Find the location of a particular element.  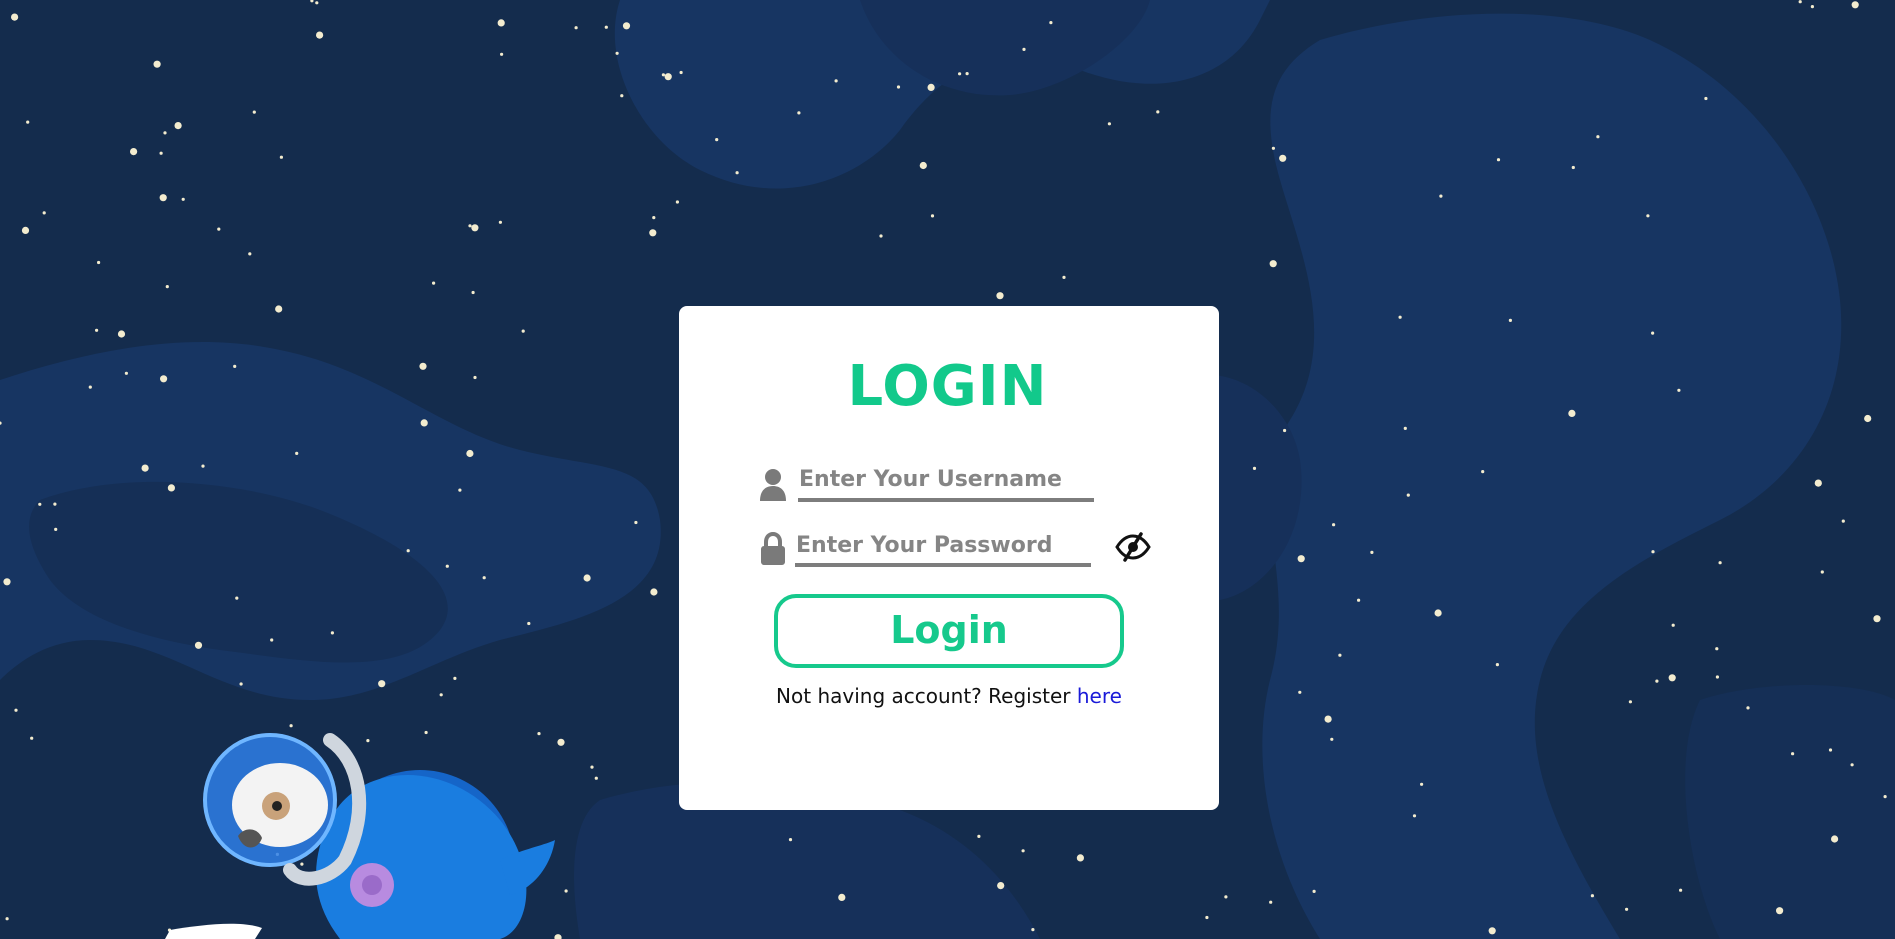

password-field is located at coordinates (943, 548).